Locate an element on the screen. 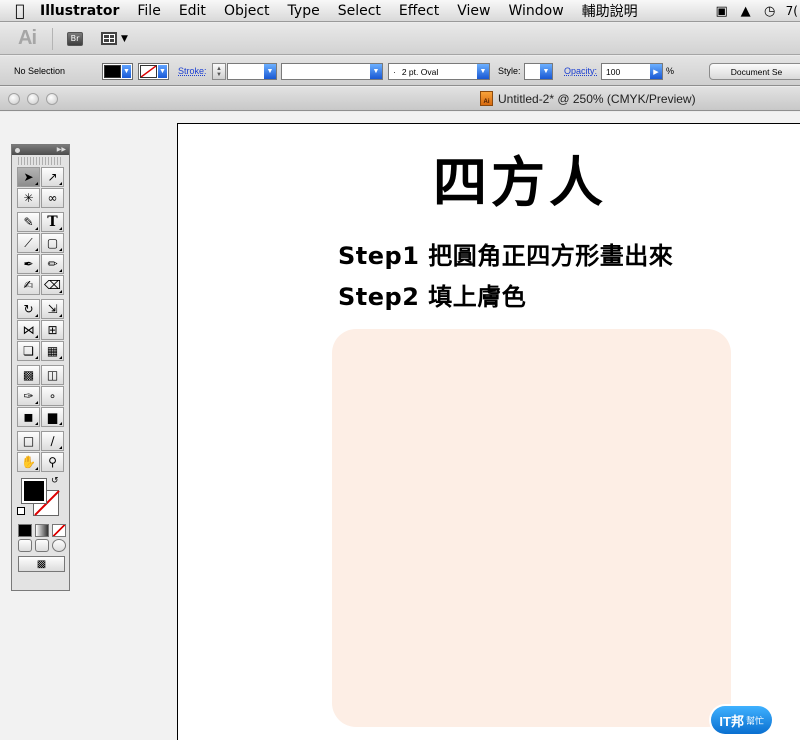 This screenshot has height=740, width=800. drive-icon: ▲ is located at coordinates (746, 11).